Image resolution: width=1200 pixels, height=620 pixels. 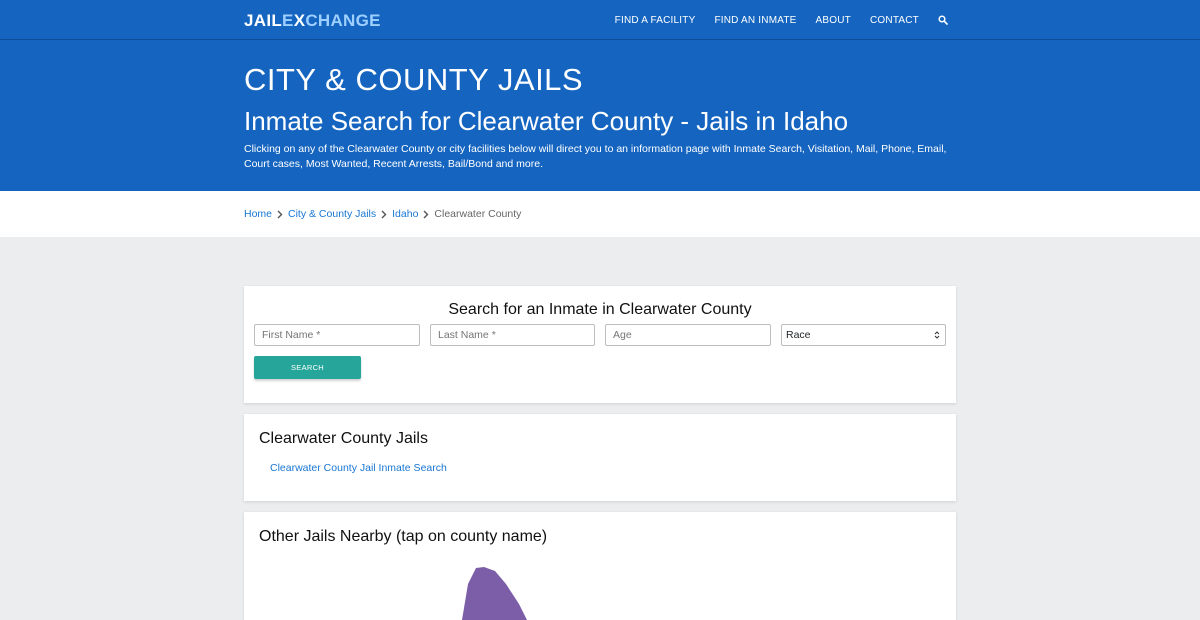 I want to click on nav-about: ABOUT, so click(x=833, y=20).